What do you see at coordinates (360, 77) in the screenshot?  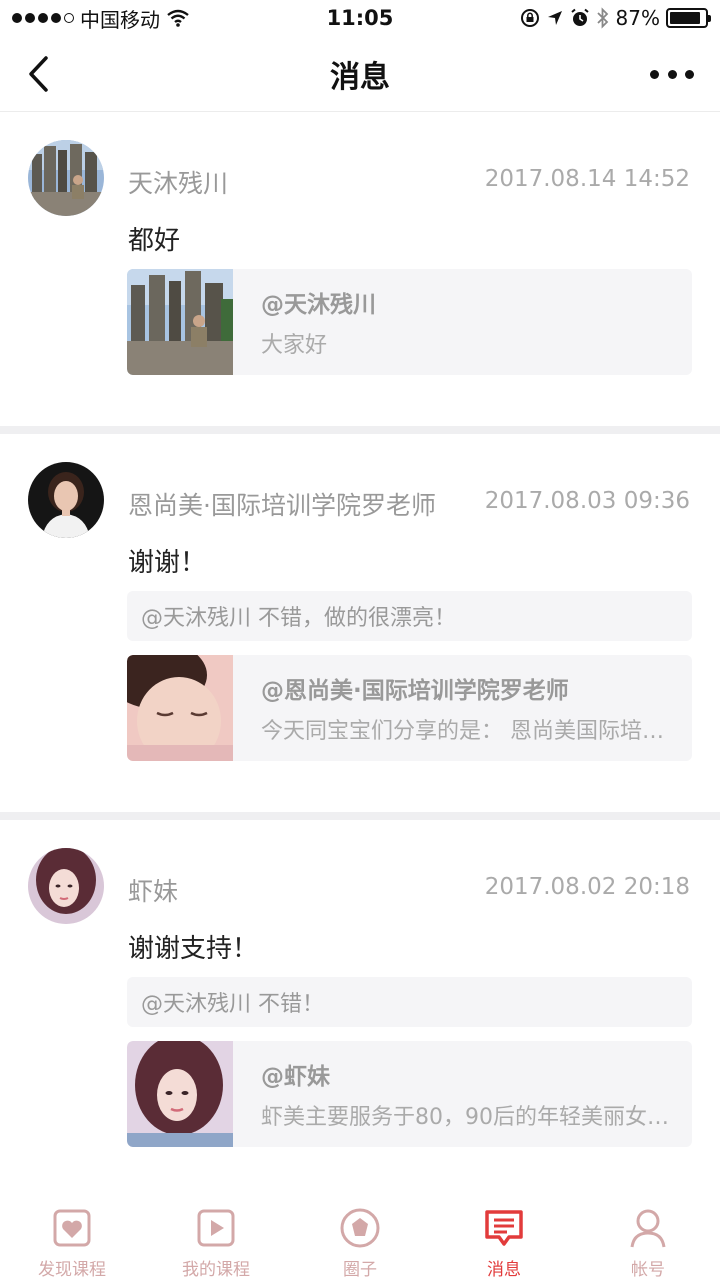 I see `page-title: 消息` at bounding box center [360, 77].